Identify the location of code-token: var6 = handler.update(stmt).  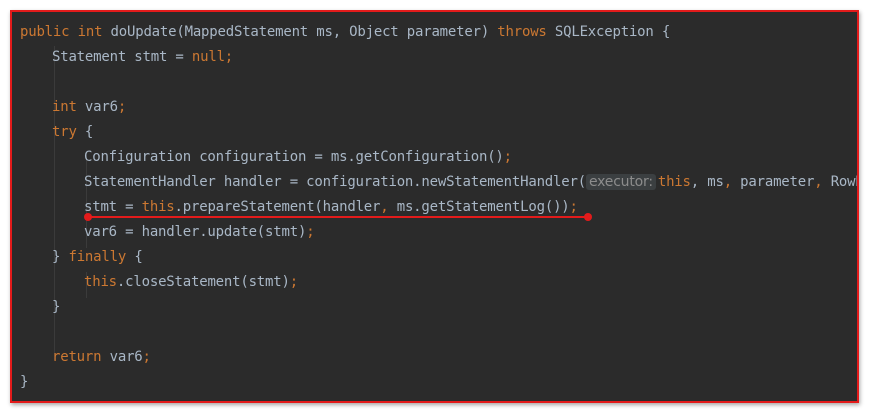
(195, 232).